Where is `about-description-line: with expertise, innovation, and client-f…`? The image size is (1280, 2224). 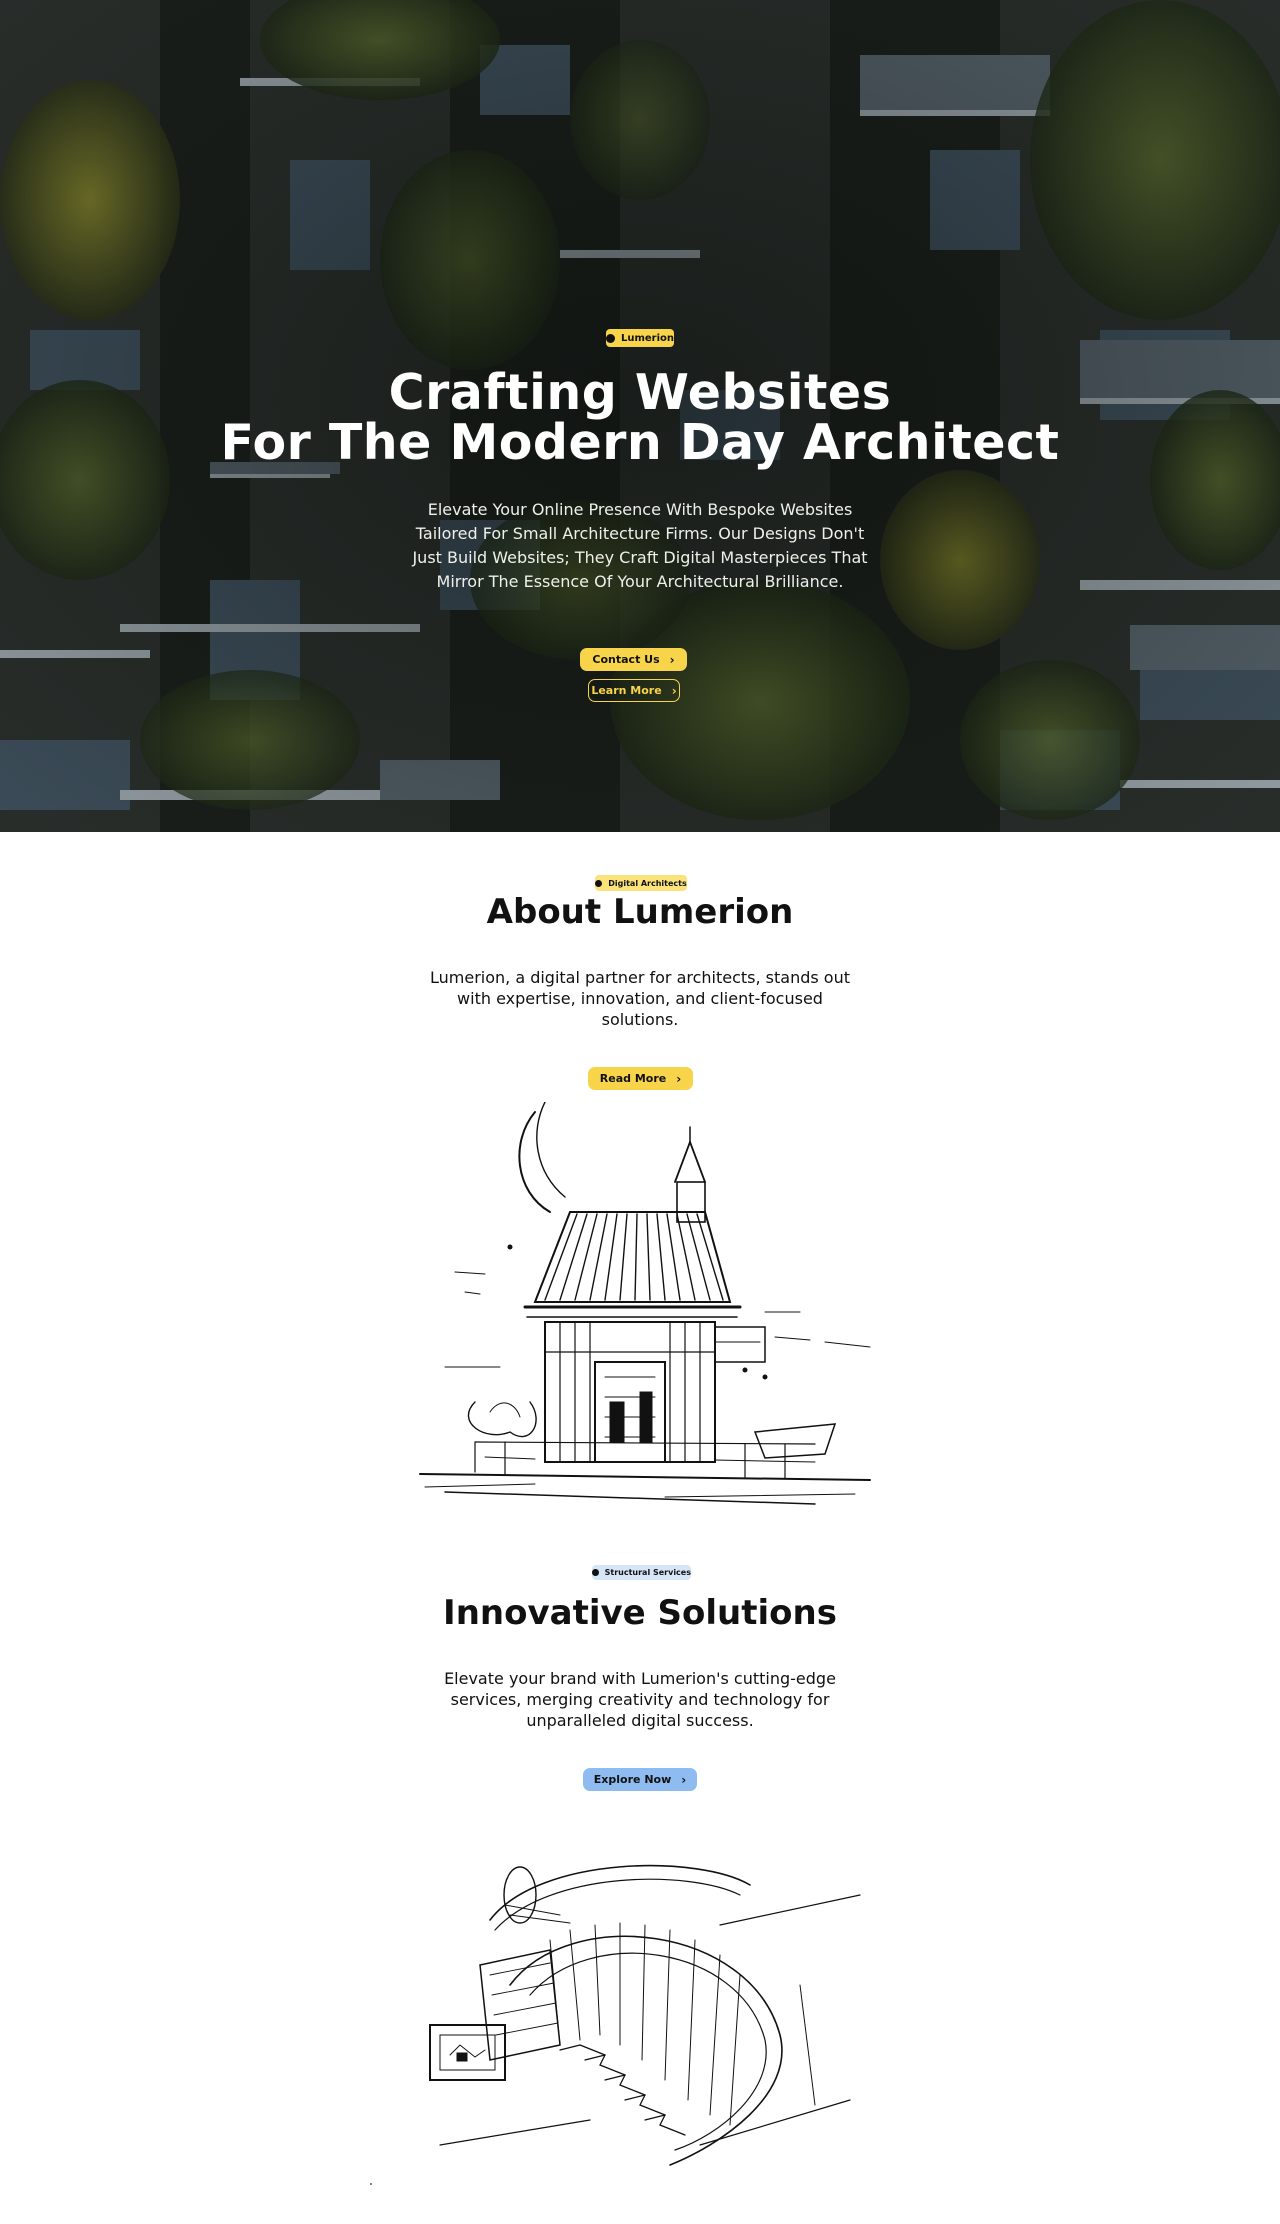 about-description-line: with expertise, innovation, and client-f… is located at coordinates (640, 998).